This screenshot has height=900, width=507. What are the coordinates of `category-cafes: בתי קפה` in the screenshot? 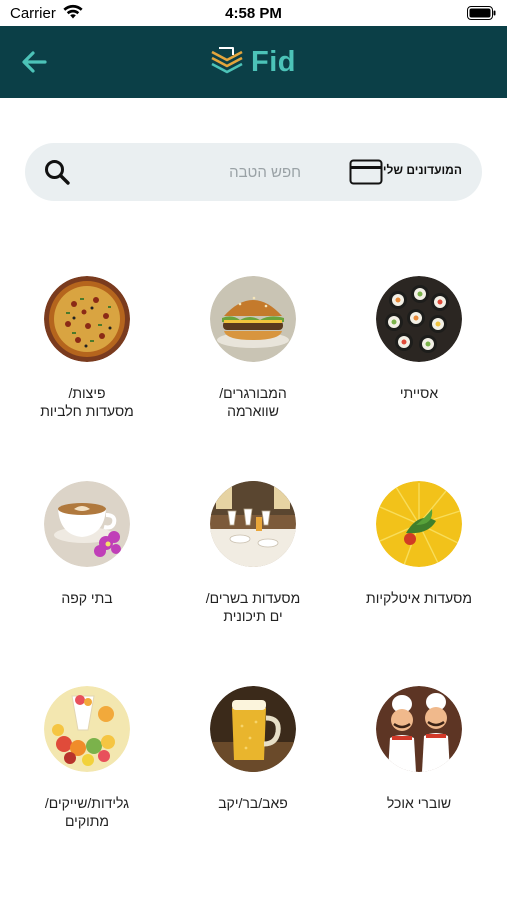 It's located at (87, 544).